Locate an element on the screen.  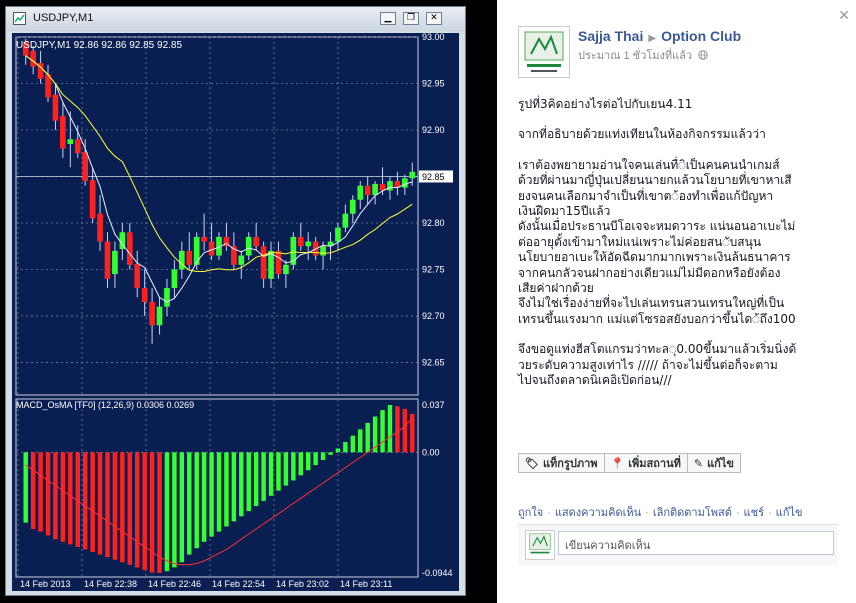
window-close-button: ✕ is located at coordinates (434, 18).